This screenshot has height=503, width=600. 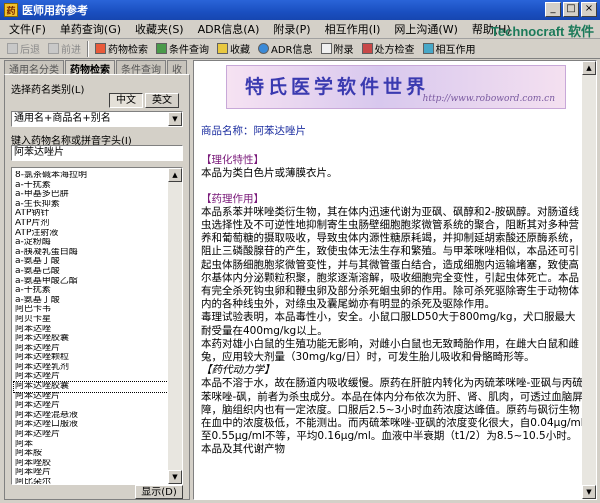 I want to click on list-item: a-氨基己酸, so click(x=91, y=272).